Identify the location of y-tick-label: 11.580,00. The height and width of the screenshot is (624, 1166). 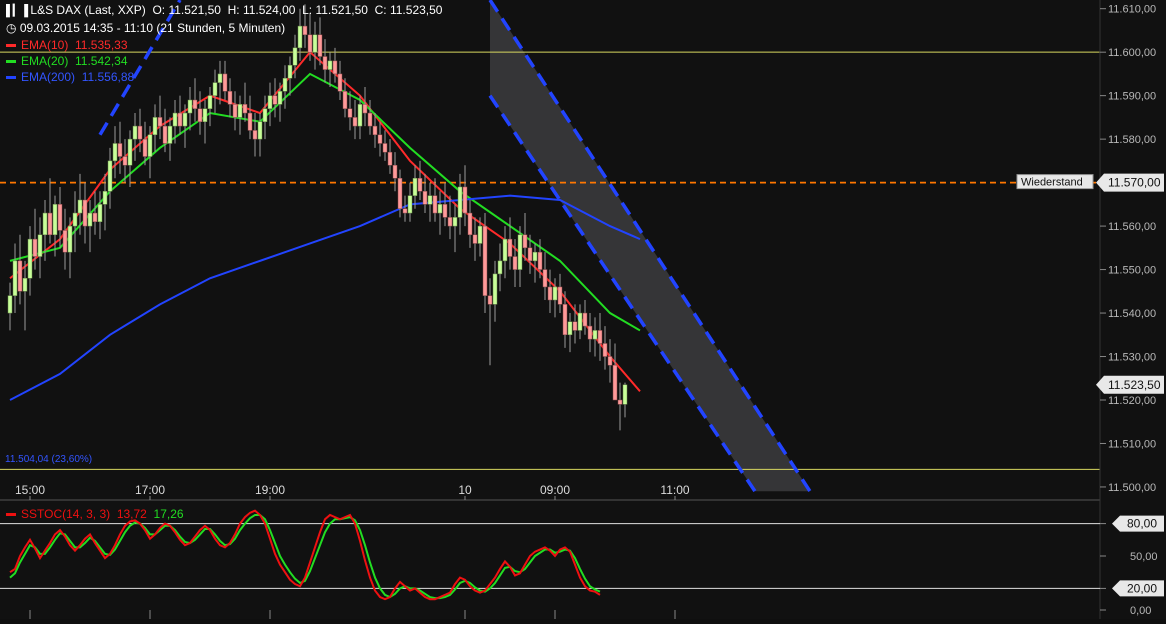
(1132, 140).